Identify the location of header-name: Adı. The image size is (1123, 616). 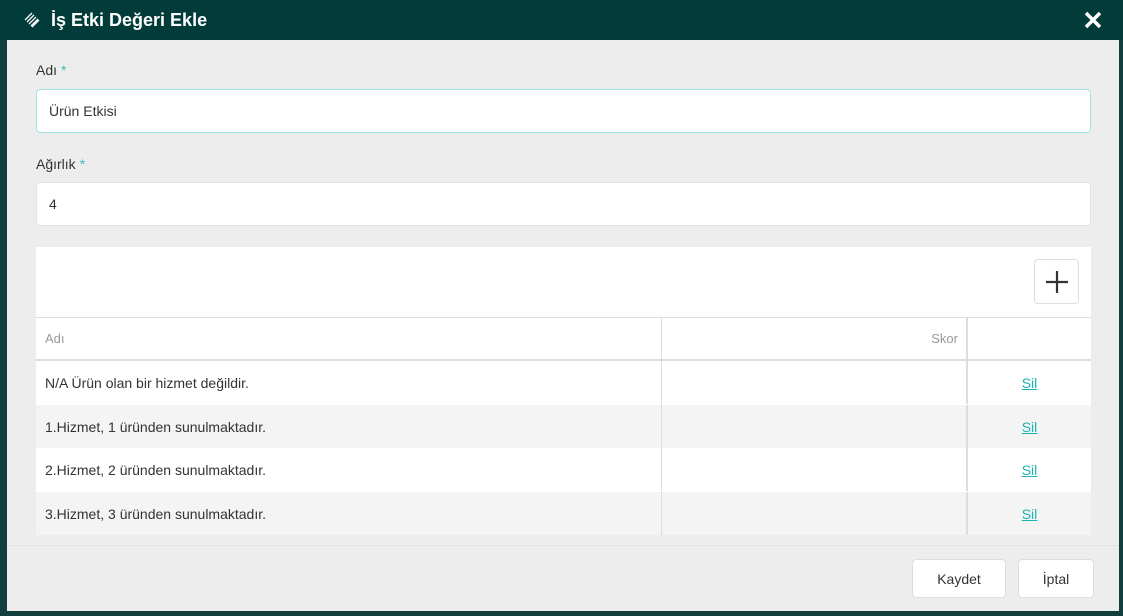
(348, 338).